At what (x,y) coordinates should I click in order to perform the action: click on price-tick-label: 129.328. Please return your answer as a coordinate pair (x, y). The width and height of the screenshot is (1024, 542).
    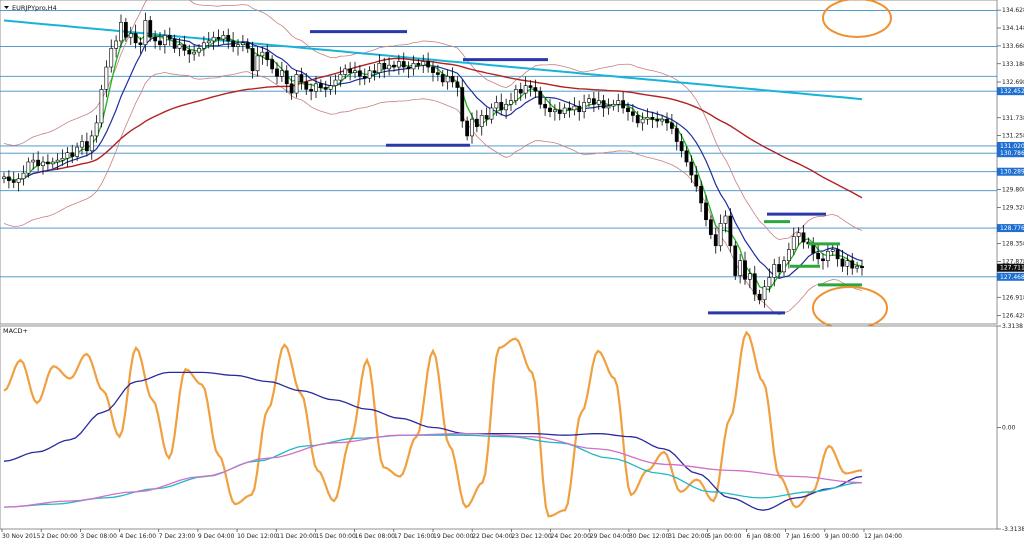
    Looking at the image, I should click on (1013, 208).